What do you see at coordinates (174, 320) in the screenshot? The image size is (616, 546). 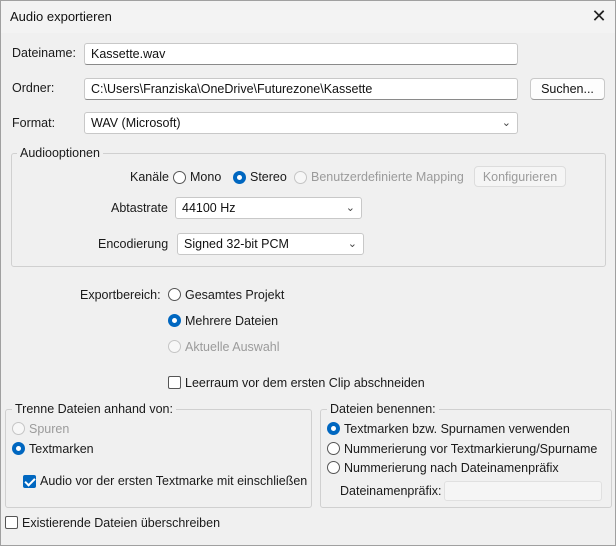 I see `radio-multiple-files` at bounding box center [174, 320].